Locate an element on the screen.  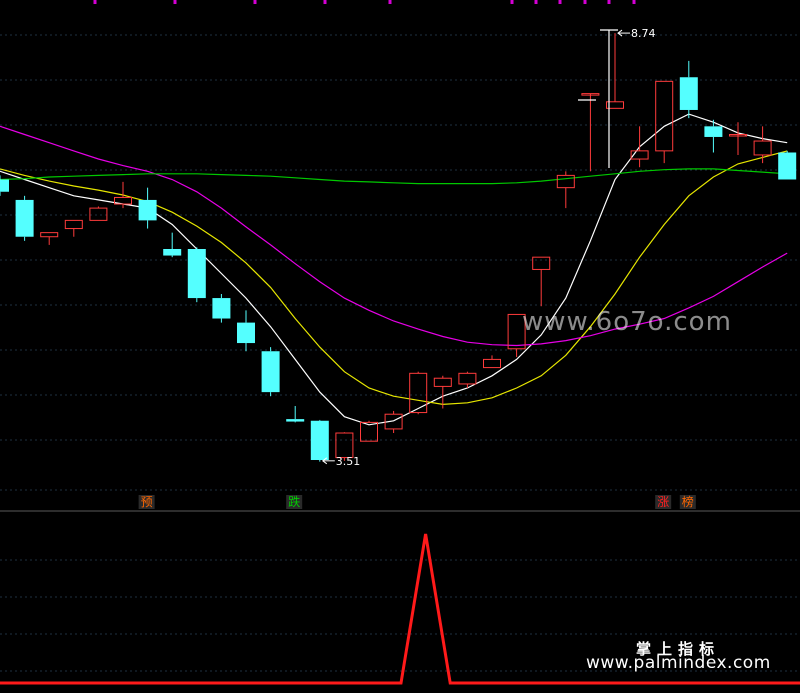
annotation-label: 8.74 is located at coordinates (643, 33).